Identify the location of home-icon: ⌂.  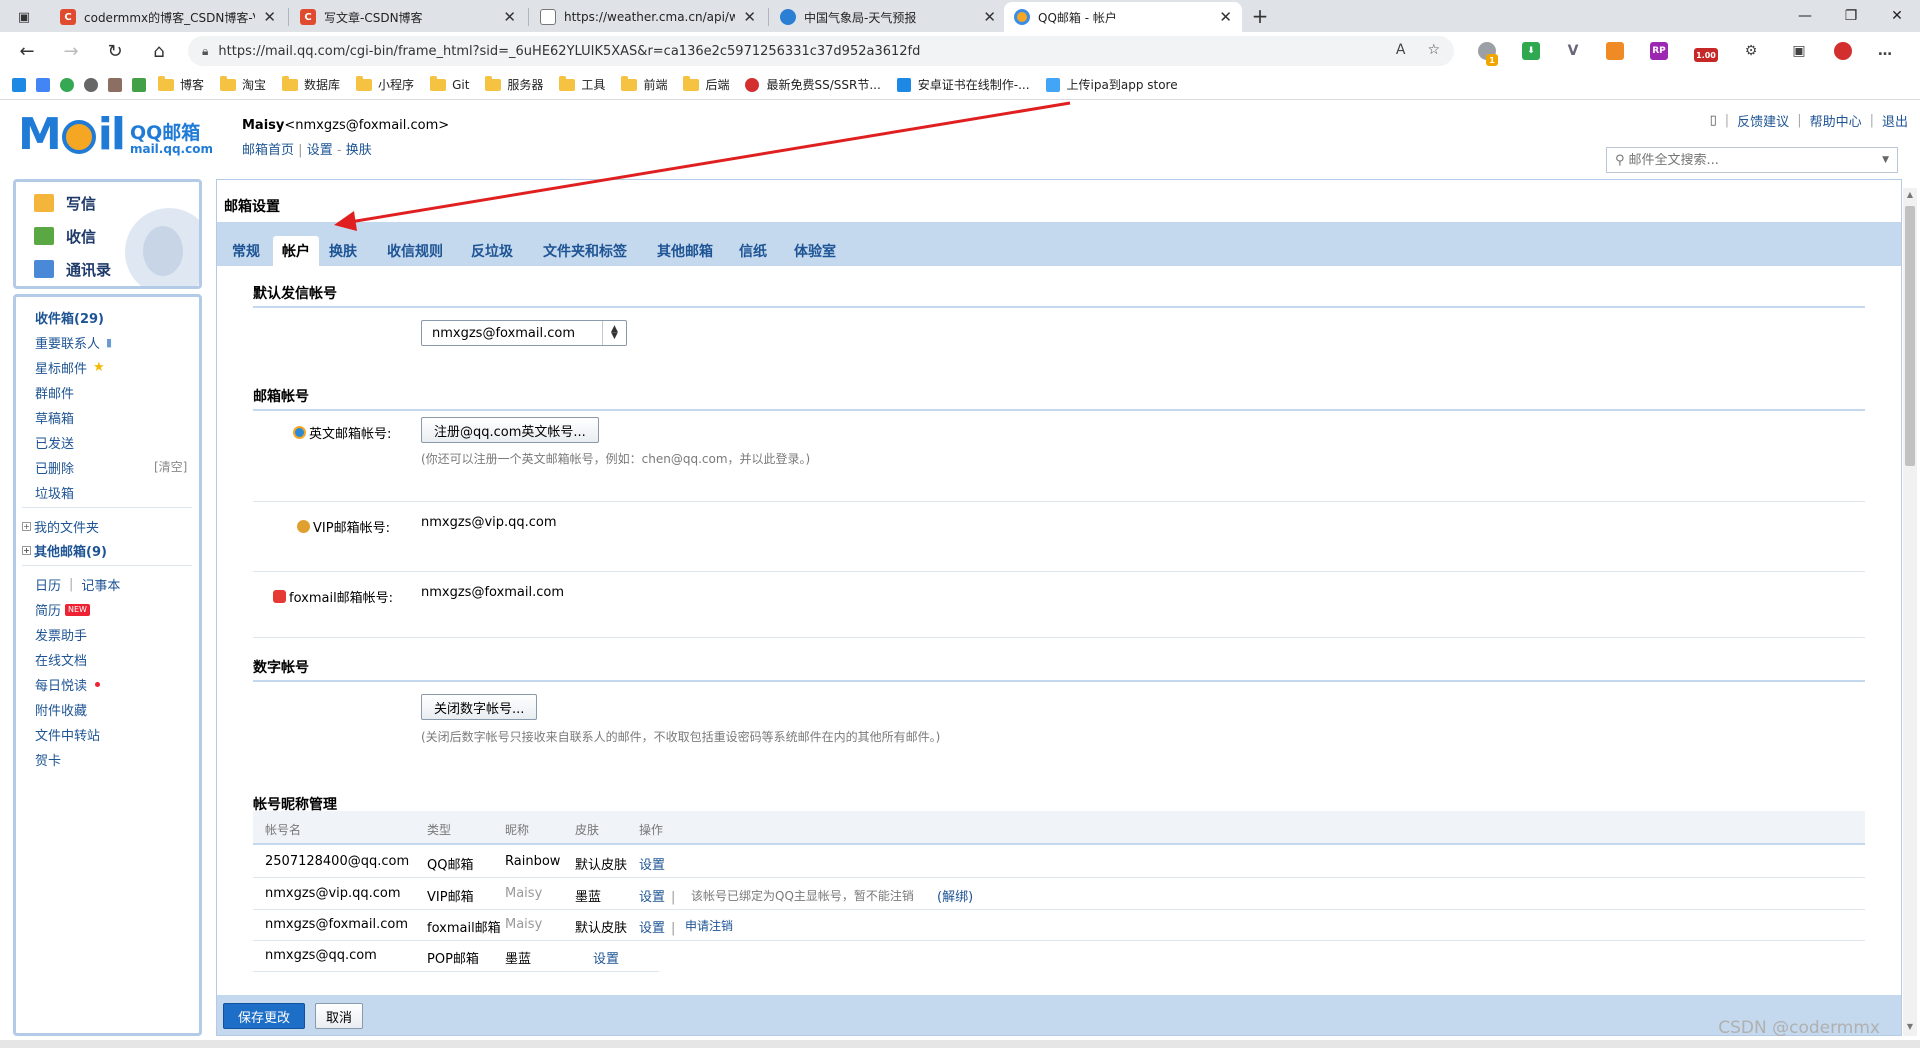
(159, 51).